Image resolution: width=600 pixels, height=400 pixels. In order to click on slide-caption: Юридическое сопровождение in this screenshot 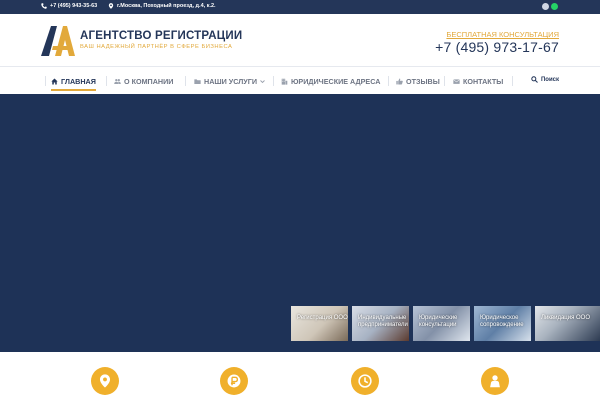, I will do `click(502, 321)`.